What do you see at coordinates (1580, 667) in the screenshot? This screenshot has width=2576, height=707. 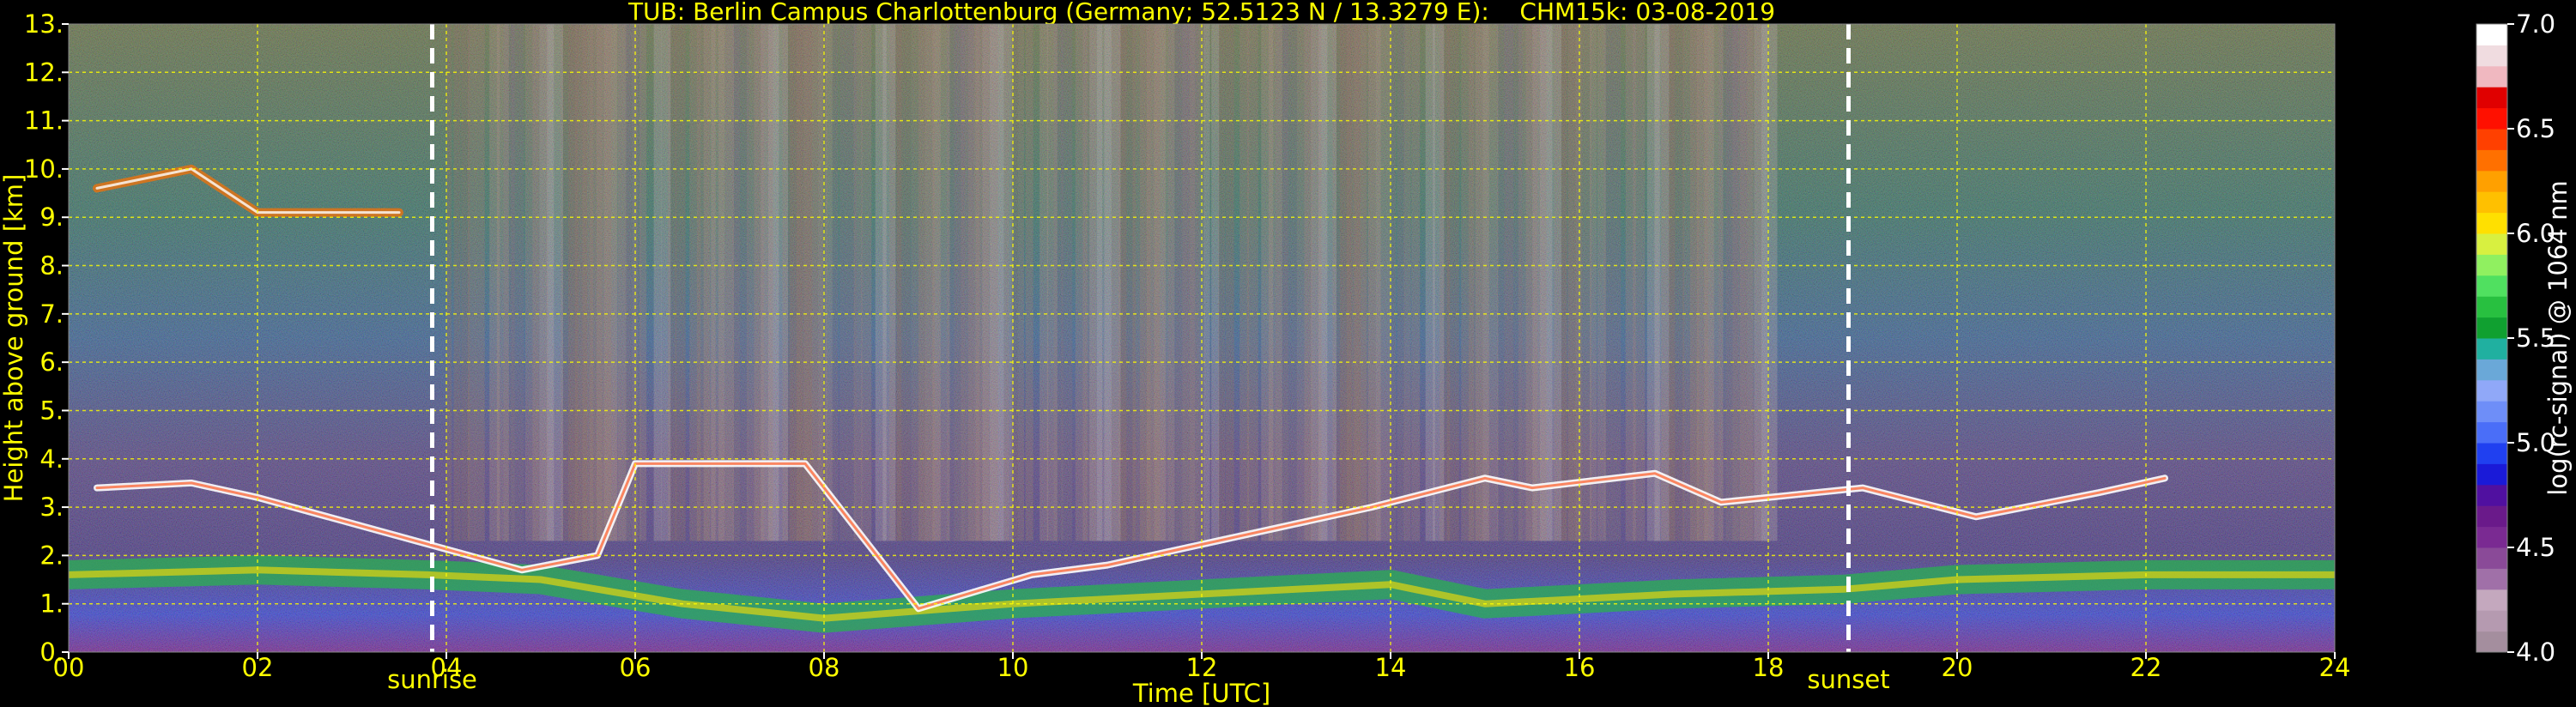 I see `x-tick-label: 16` at bounding box center [1580, 667].